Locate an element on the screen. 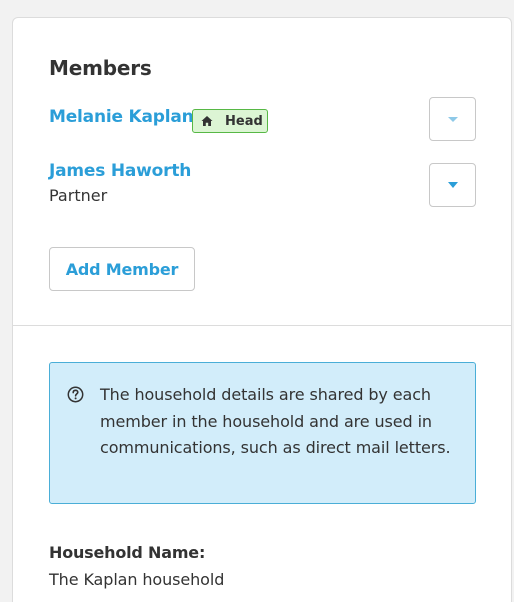  members-title: Members is located at coordinates (100, 68).